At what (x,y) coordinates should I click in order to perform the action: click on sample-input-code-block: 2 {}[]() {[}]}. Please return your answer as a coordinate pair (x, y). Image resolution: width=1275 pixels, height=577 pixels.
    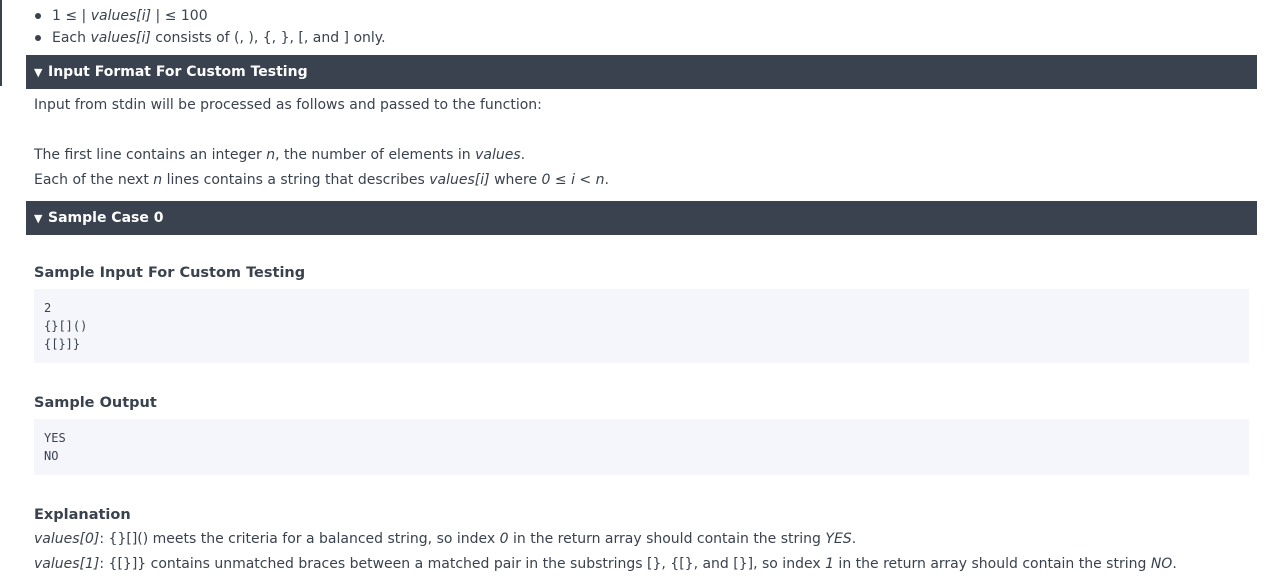
    Looking at the image, I should click on (641, 326).